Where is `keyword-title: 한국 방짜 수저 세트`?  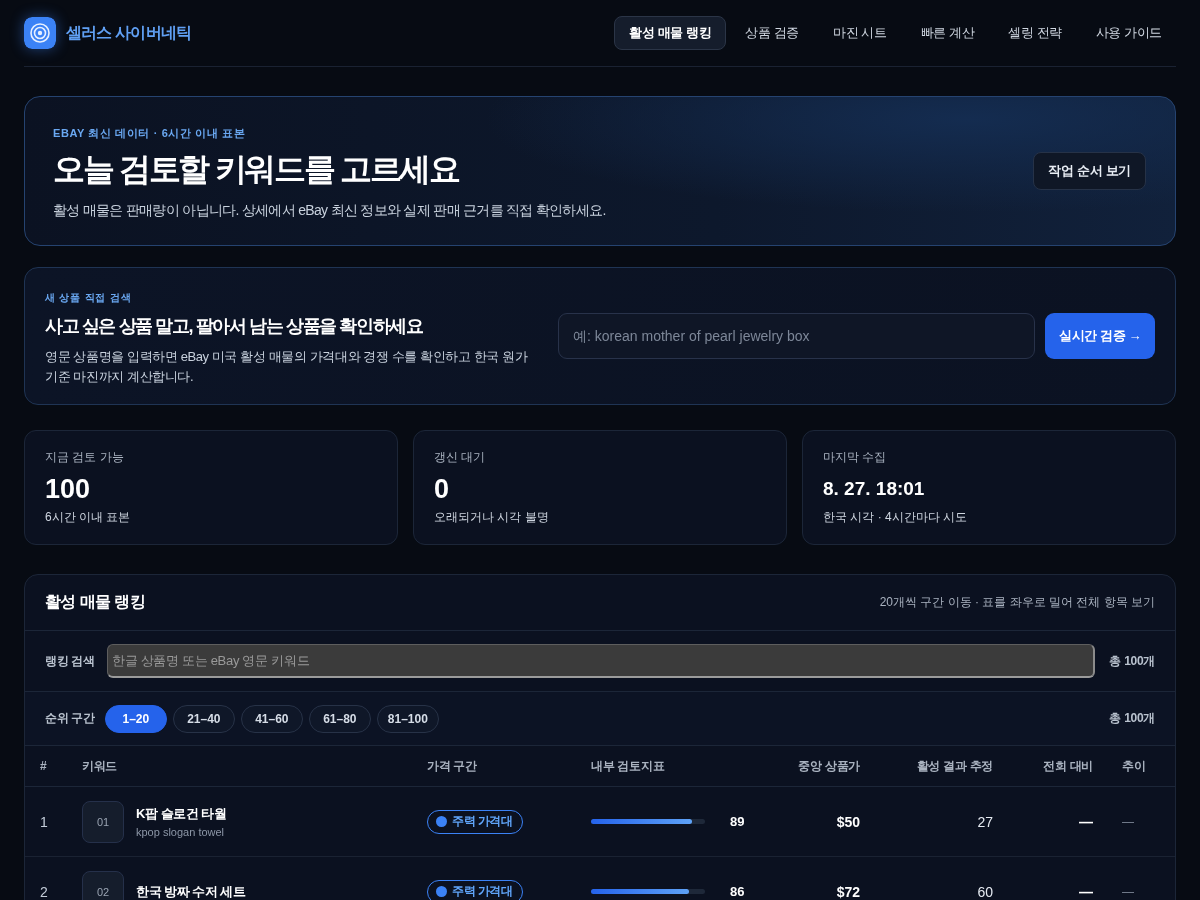
keyword-title: 한국 방짜 수저 세트 is located at coordinates (191, 891).